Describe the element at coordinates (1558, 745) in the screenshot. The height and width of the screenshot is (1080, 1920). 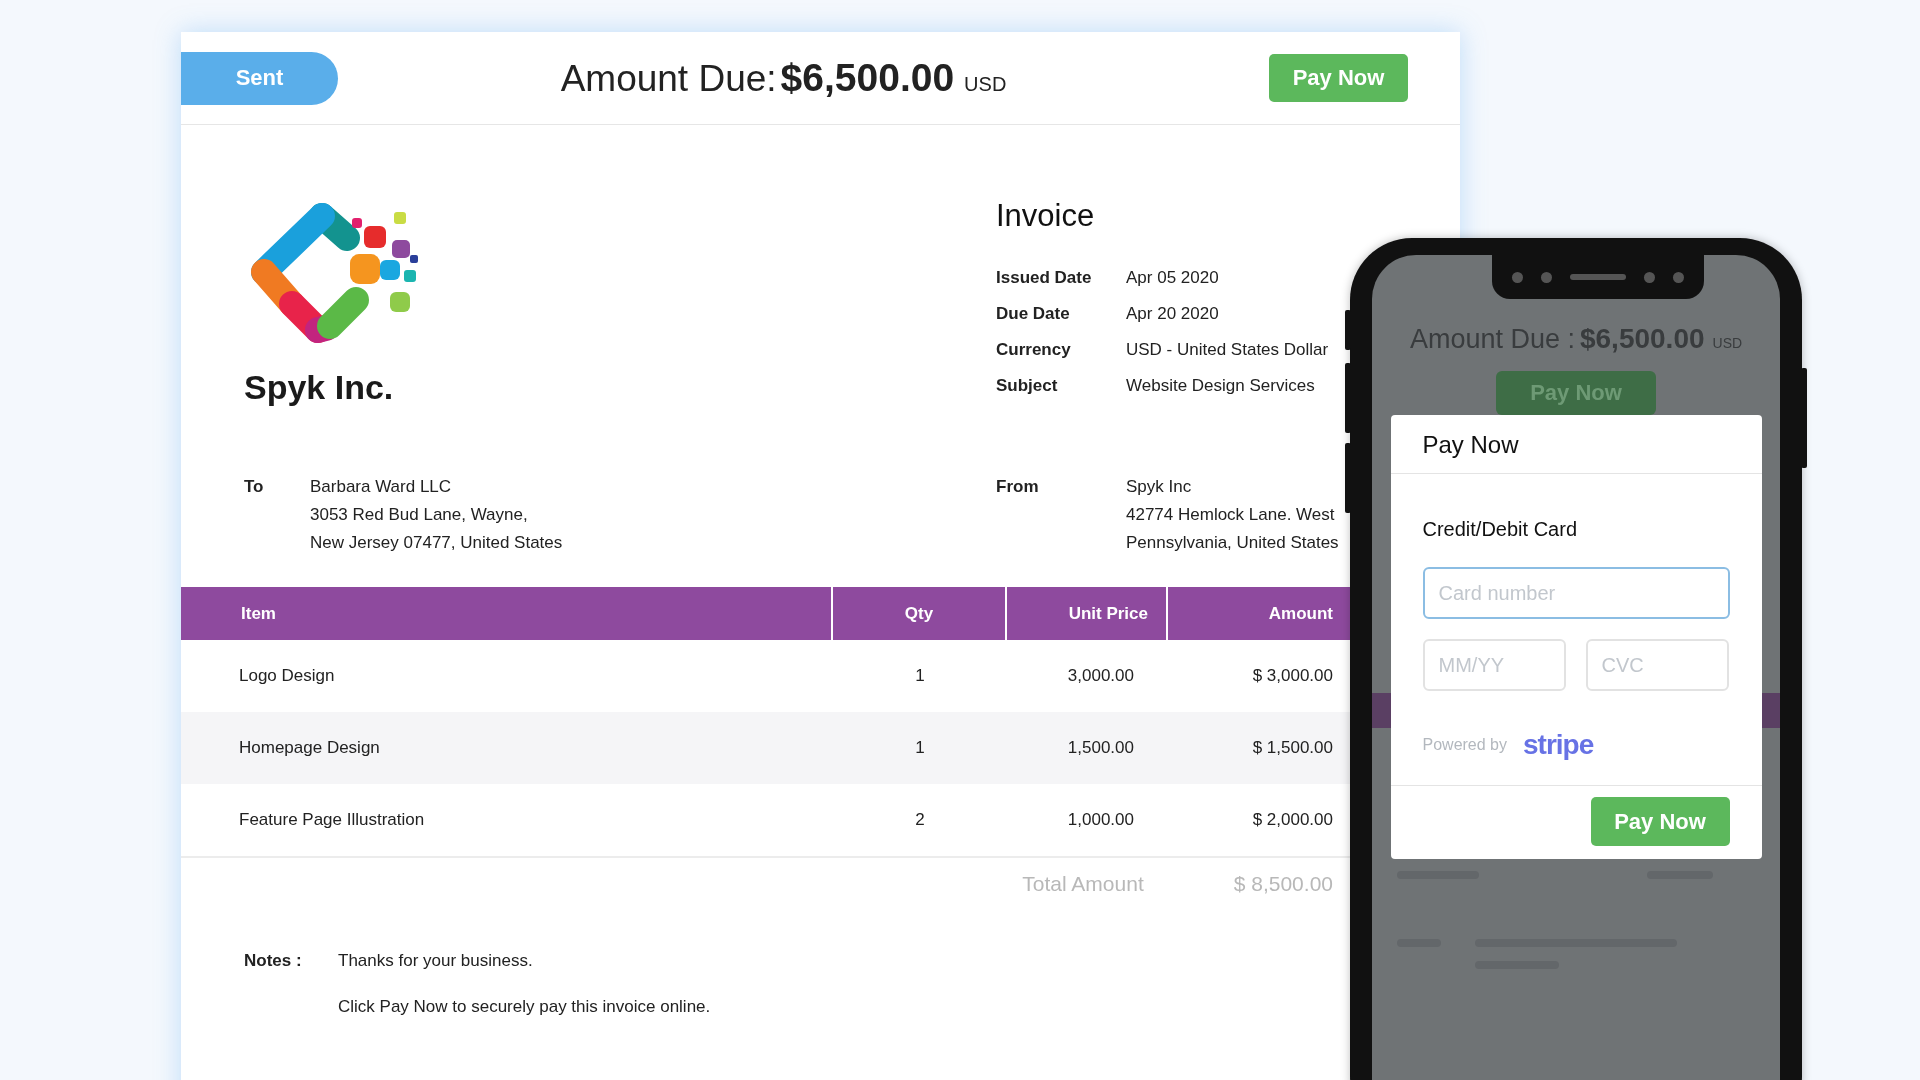
I see `stripe-logo: stripe` at that location.